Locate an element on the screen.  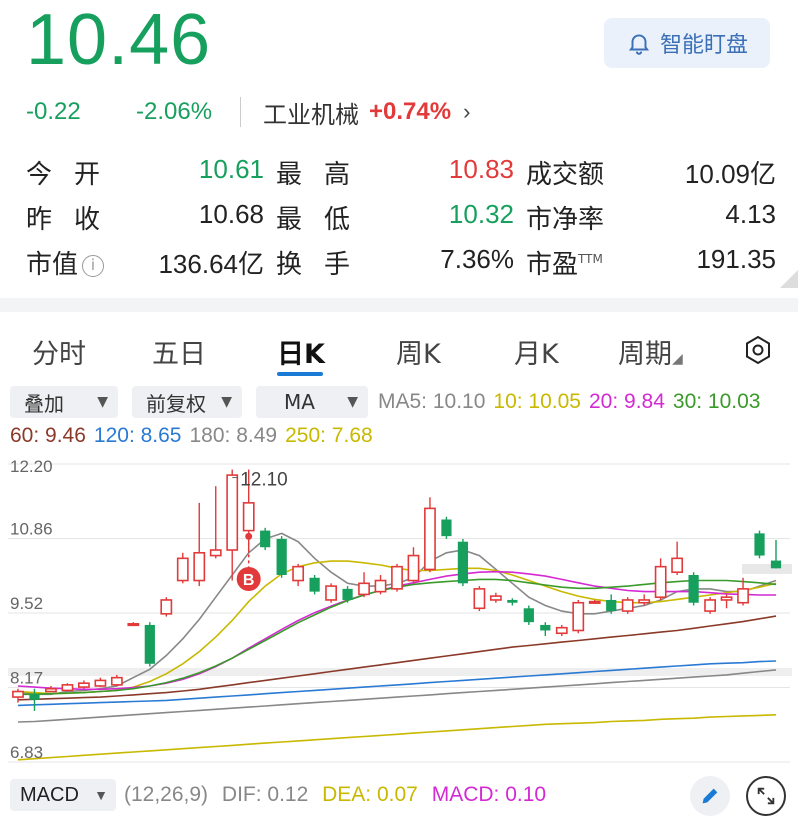
info-icon: i is located at coordinates (93, 266).